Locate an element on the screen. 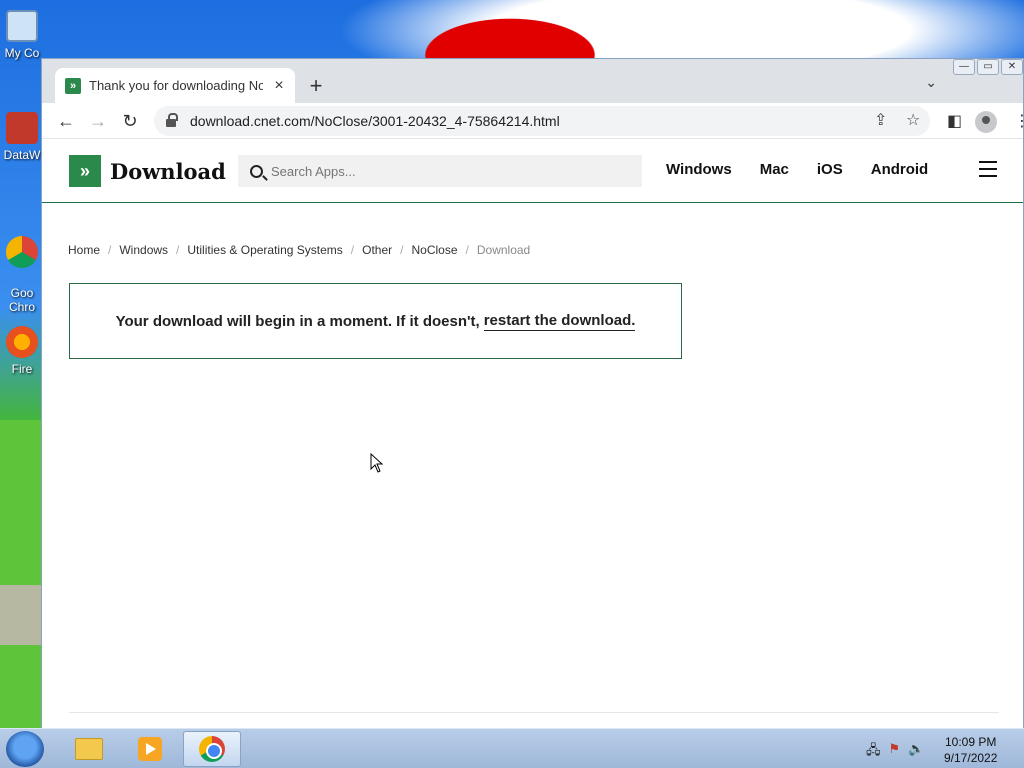 The image size is (1024, 768). site-header: » Download Windows Mac iOS Android is located at coordinates (532, 171).